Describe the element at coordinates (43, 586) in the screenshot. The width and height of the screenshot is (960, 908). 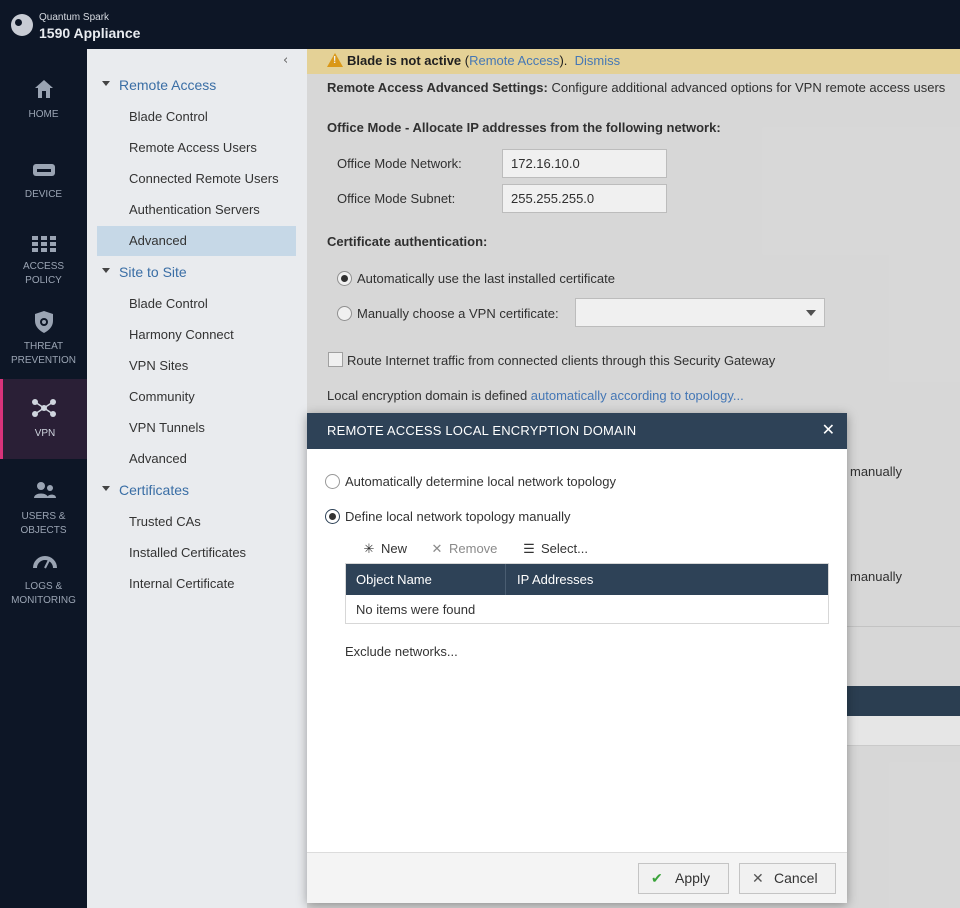
I see `rail-label-logs: LOGS &` at that location.